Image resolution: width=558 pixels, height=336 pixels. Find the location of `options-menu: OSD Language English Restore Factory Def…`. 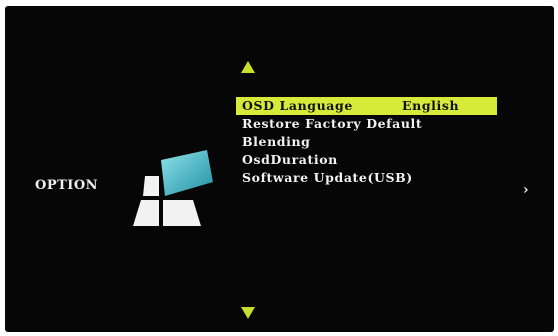

options-menu: OSD Language English Restore Factory Def… is located at coordinates (366, 142).